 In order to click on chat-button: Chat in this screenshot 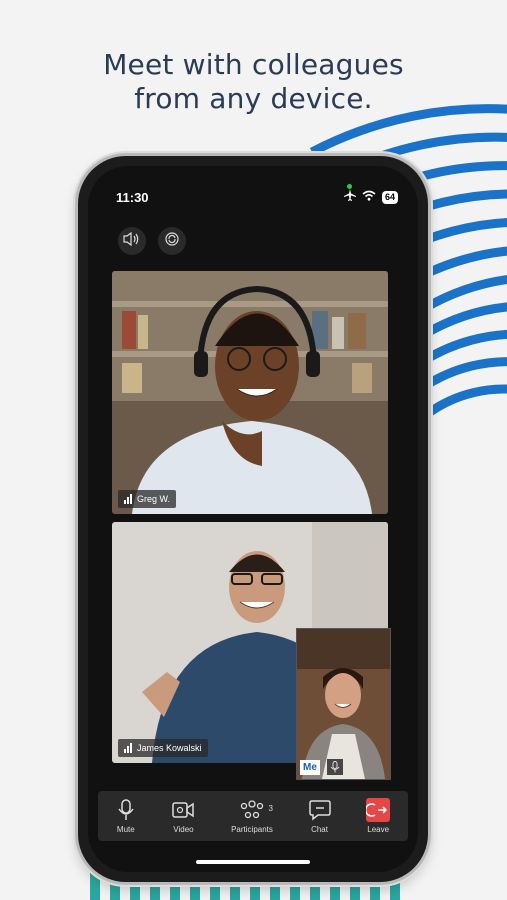, I will do `click(319, 816)`.